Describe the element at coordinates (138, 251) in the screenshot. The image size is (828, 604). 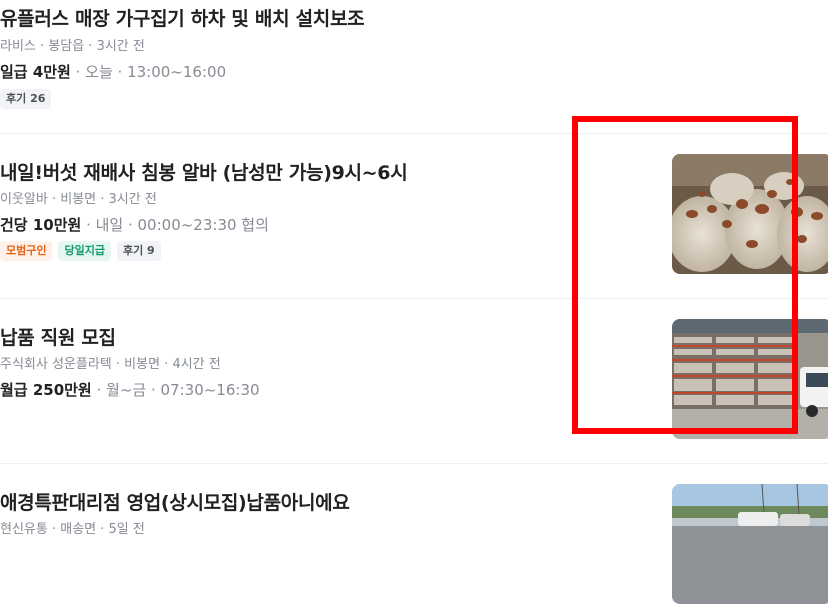
I see `review-count-badge: 후기 9` at that location.